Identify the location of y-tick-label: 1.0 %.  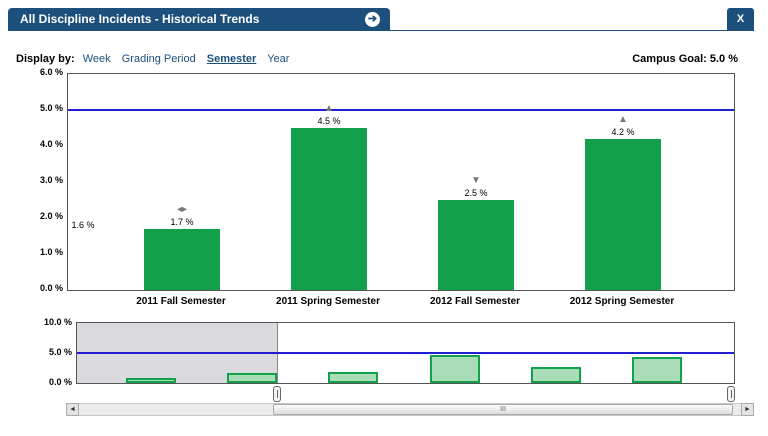
(51, 252).